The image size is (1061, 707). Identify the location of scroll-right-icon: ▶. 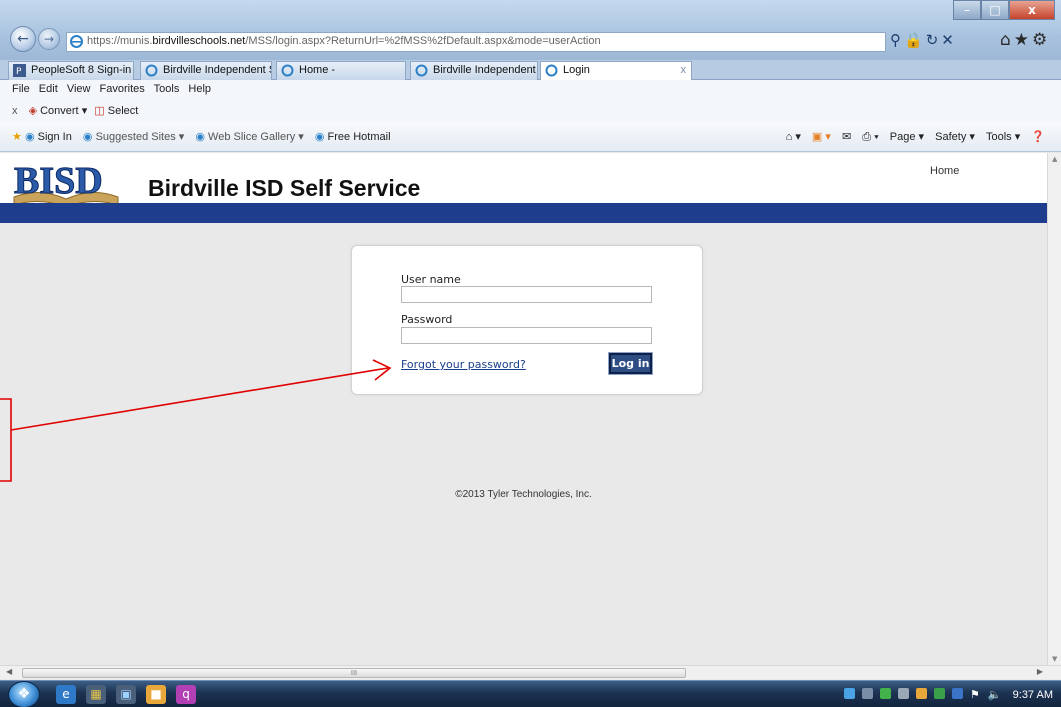
(1040, 671).